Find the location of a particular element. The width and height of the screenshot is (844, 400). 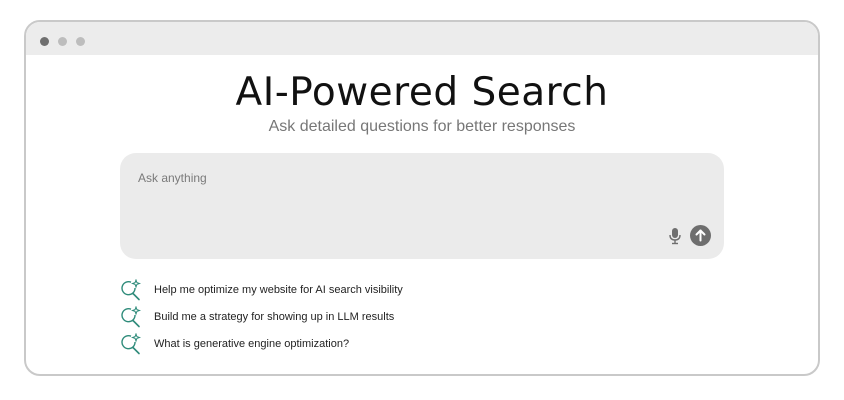

suggestion-label: What is generative engine optimization? is located at coordinates (252, 343).